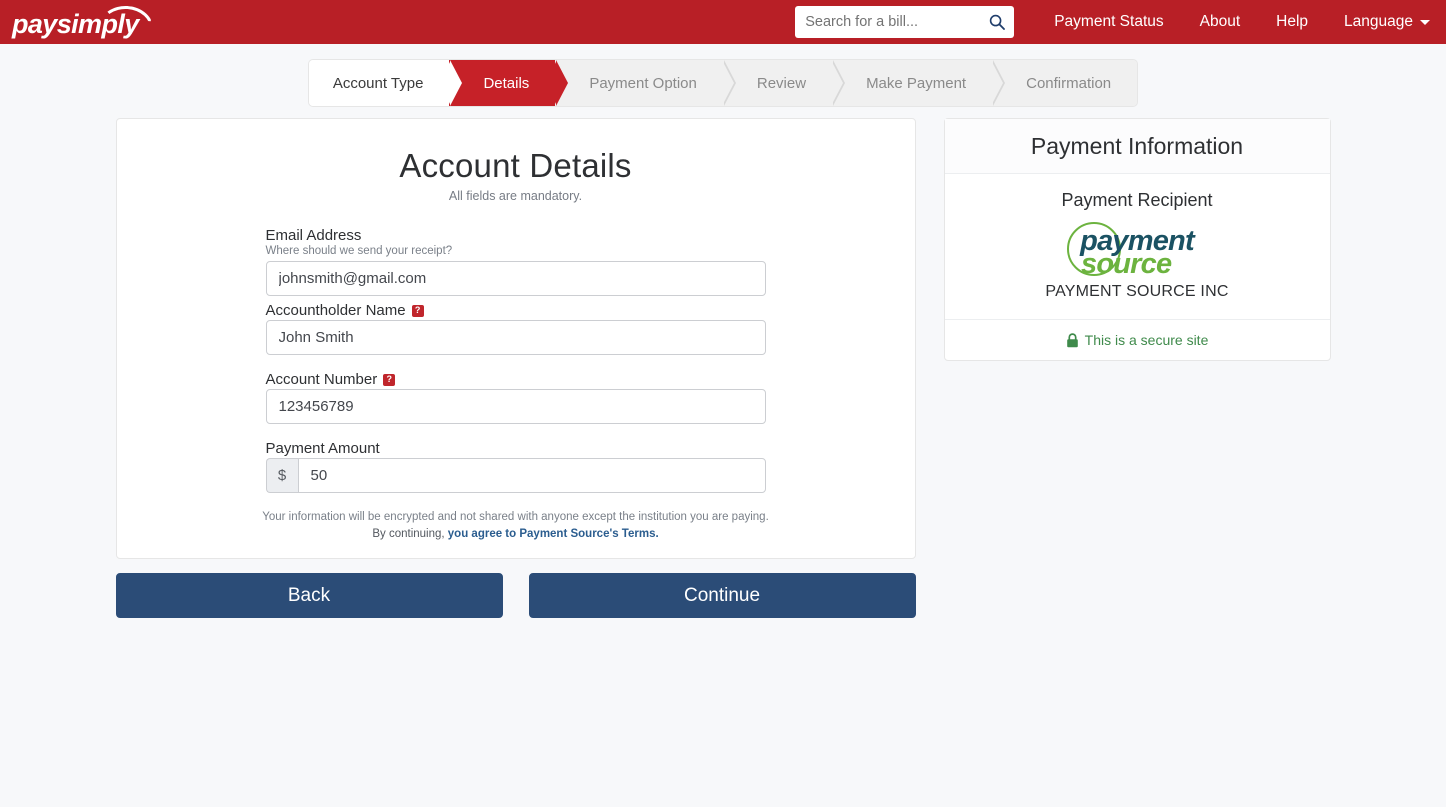 This screenshot has height=807, width=1446. Describe the element at coordinates (515, 406) in the screenshot. I see `account-number-field` at that location.